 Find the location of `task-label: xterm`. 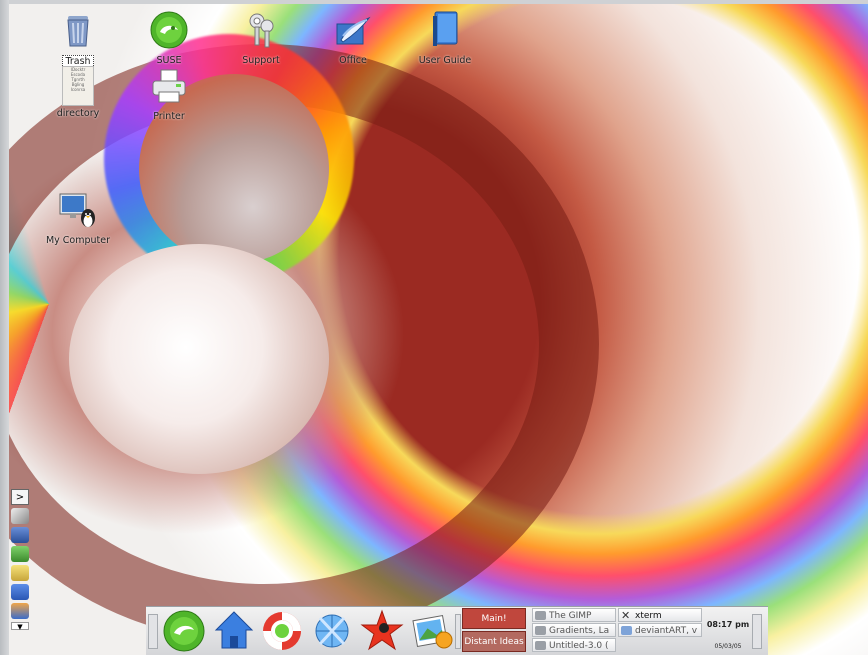

task-label: xterm is located at coordinates (648, 616).